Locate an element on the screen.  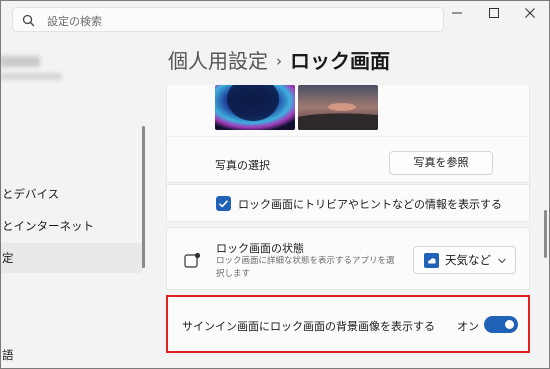
sidebar-item-language: 語 is located at coordinates (71, 354).